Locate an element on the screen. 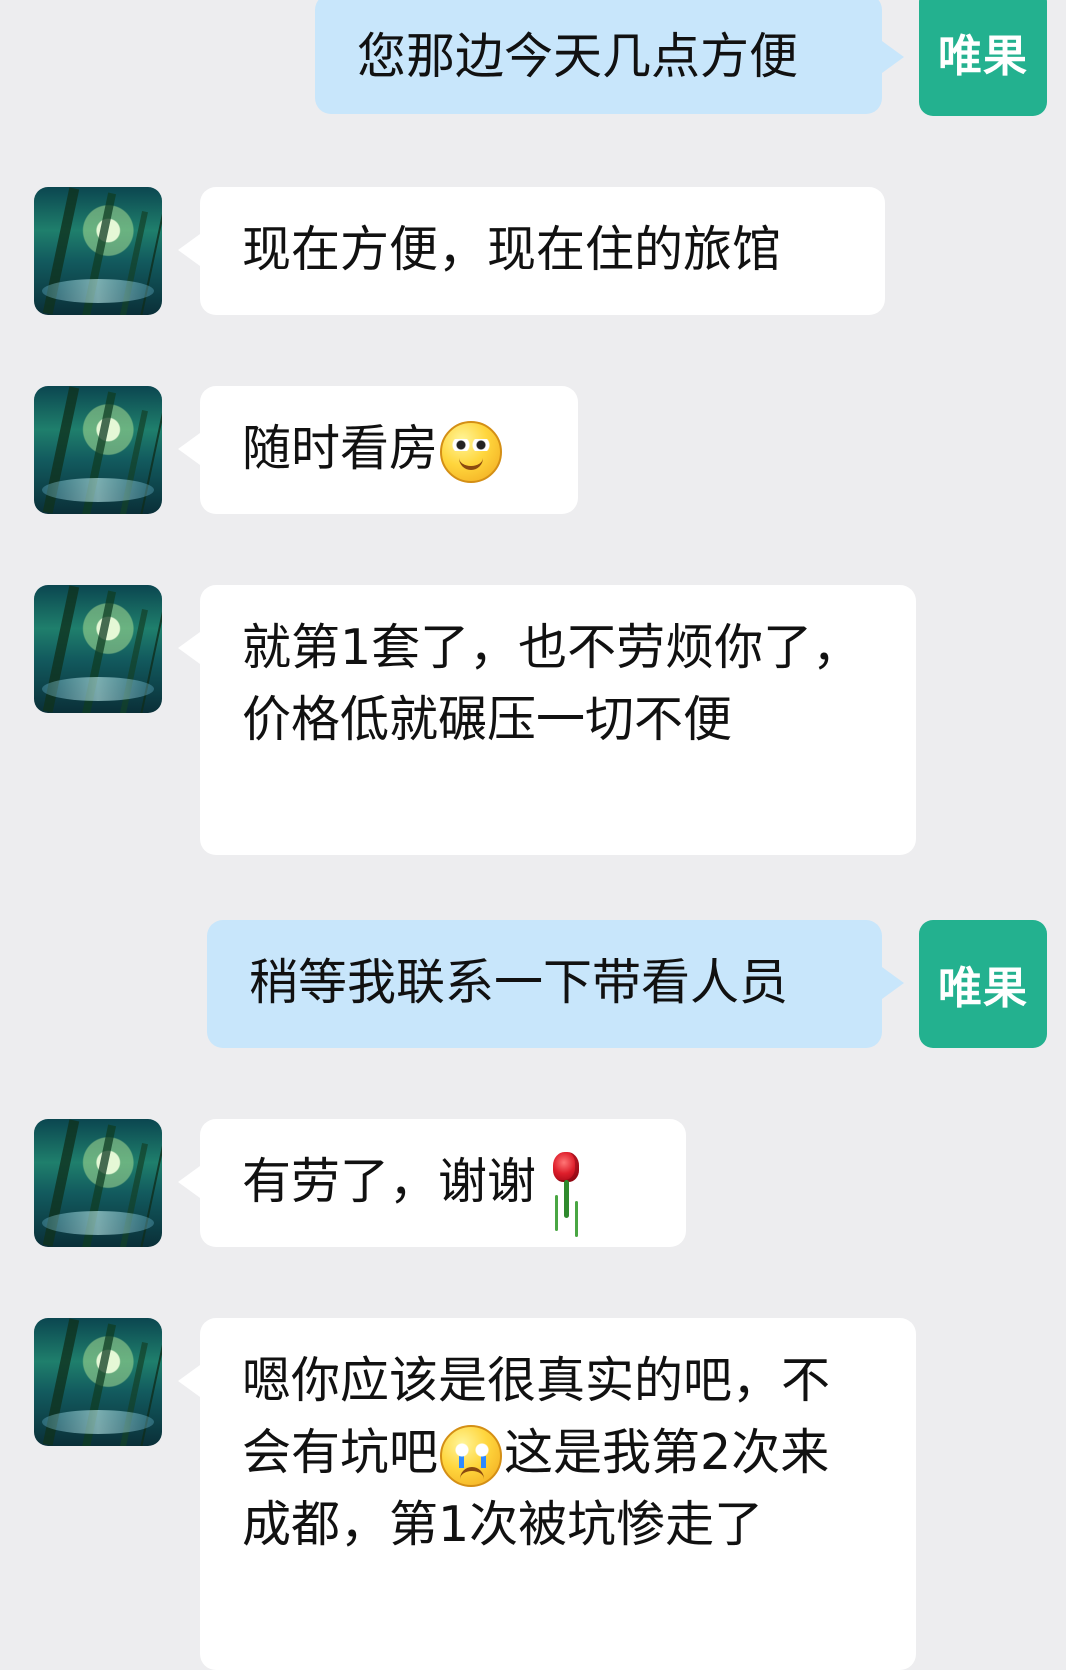 Image resolution: width=1066 pixels, height=1670 pixels. rose-emoji is located at coordinates (566, 1184).